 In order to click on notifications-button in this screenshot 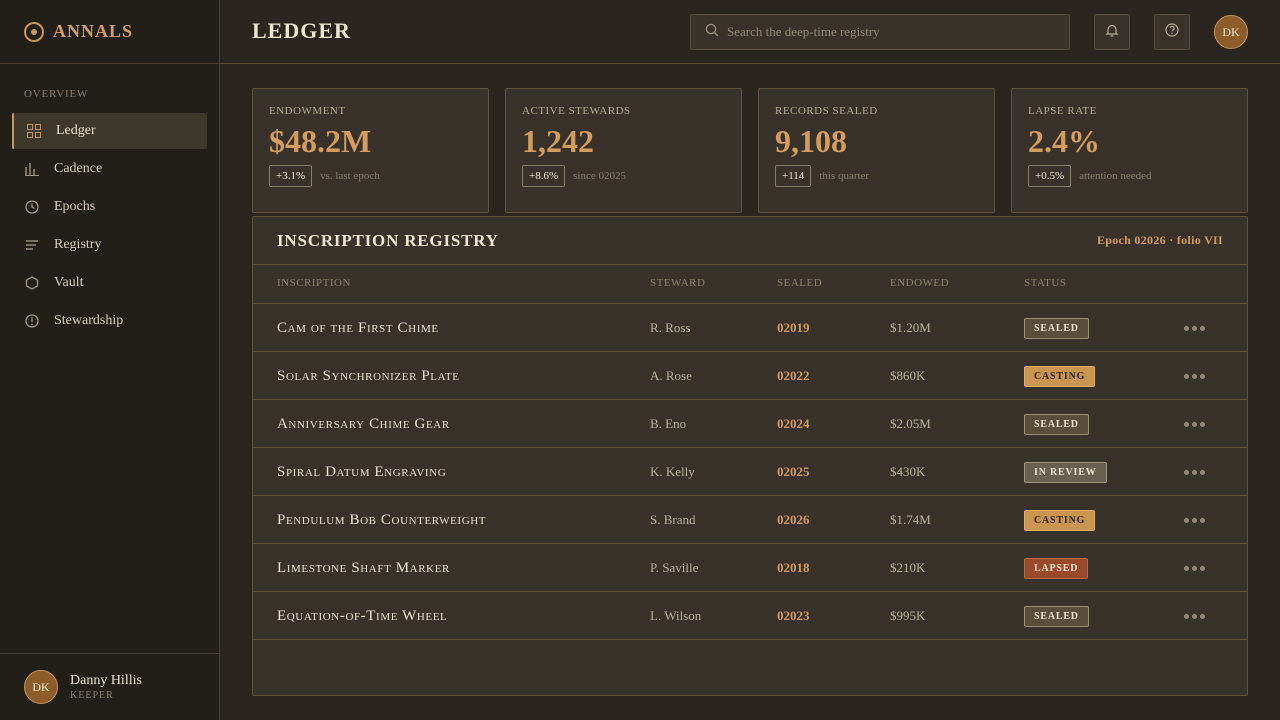, I will do `click(1112, 32)`.